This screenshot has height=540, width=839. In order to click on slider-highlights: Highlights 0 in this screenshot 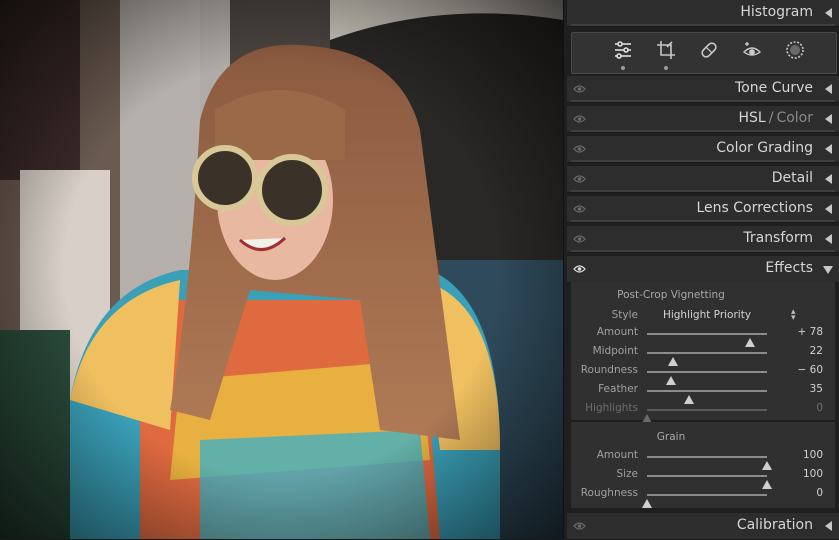, I will do `click(703, 411)`.